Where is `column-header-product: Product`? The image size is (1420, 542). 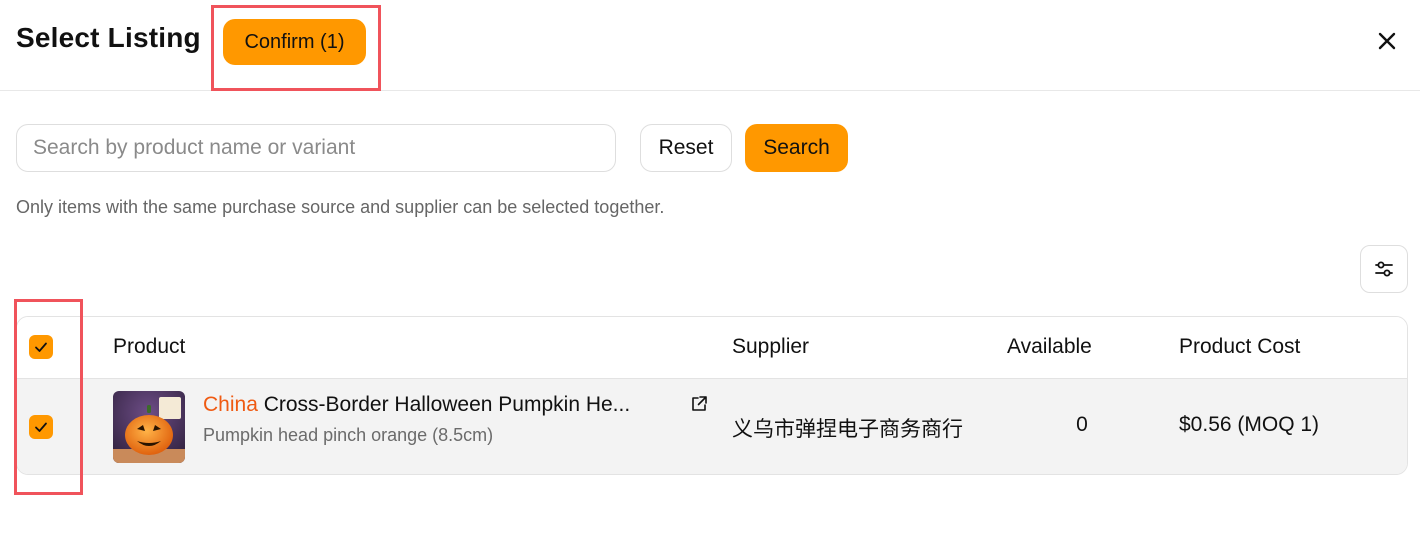 column-header-product: Product is located at coordinates (149, 346).